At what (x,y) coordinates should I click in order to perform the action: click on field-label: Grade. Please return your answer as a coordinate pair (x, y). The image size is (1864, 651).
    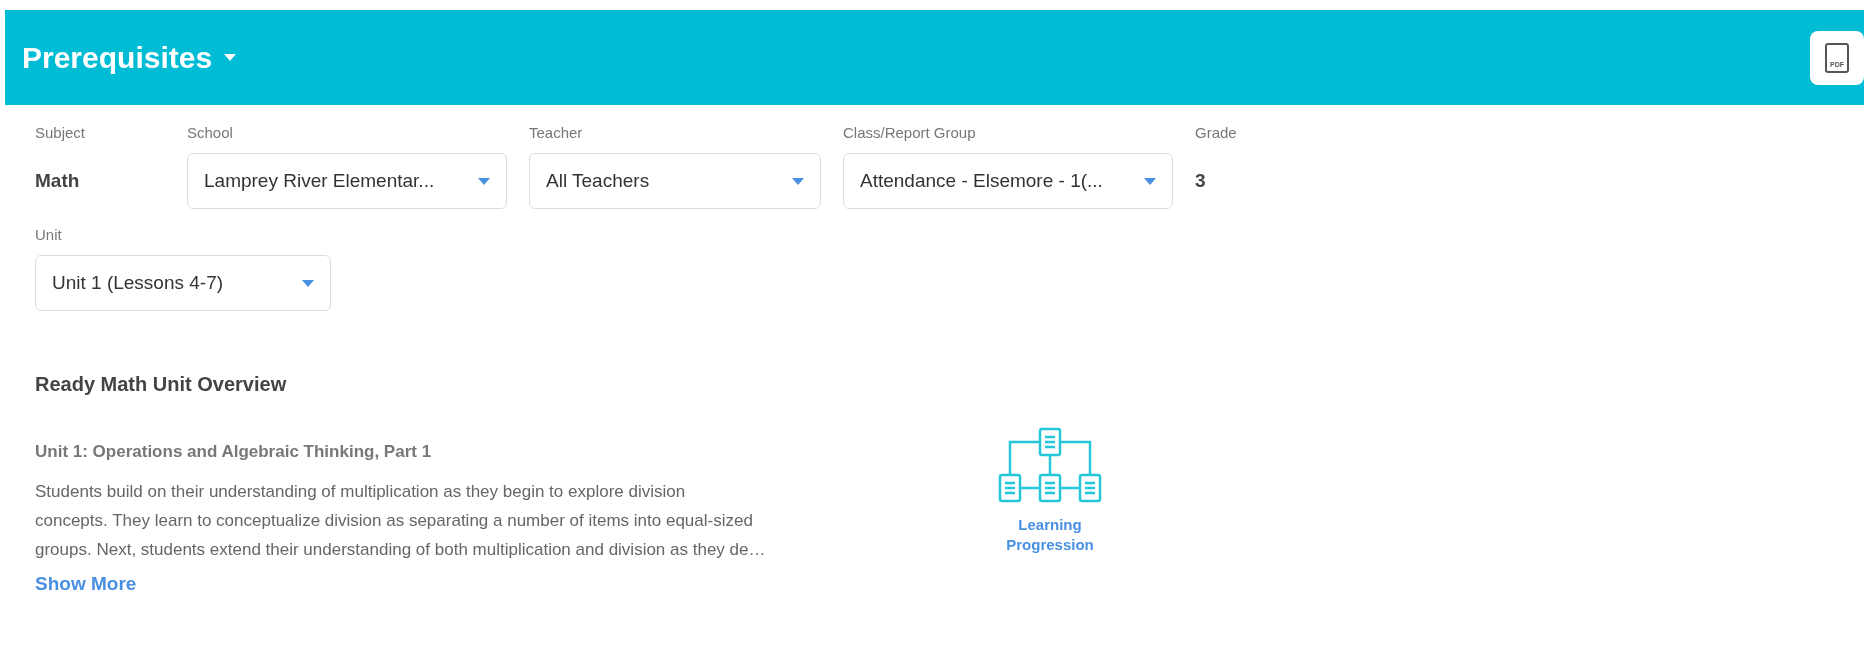
    Looking at the image, I should click on (1216, 133).